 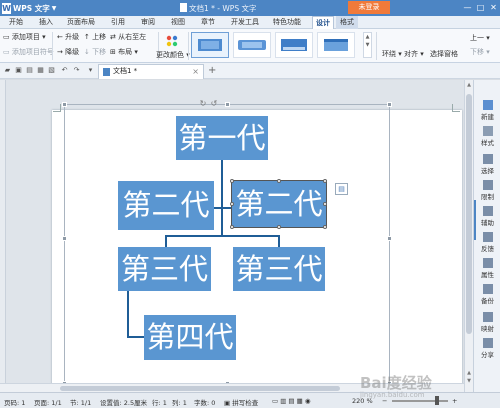 What do you see at coordinates (128, 313) in the screenshot?
I see `connector-gen4-vertical` at bounding box center [128, 313].